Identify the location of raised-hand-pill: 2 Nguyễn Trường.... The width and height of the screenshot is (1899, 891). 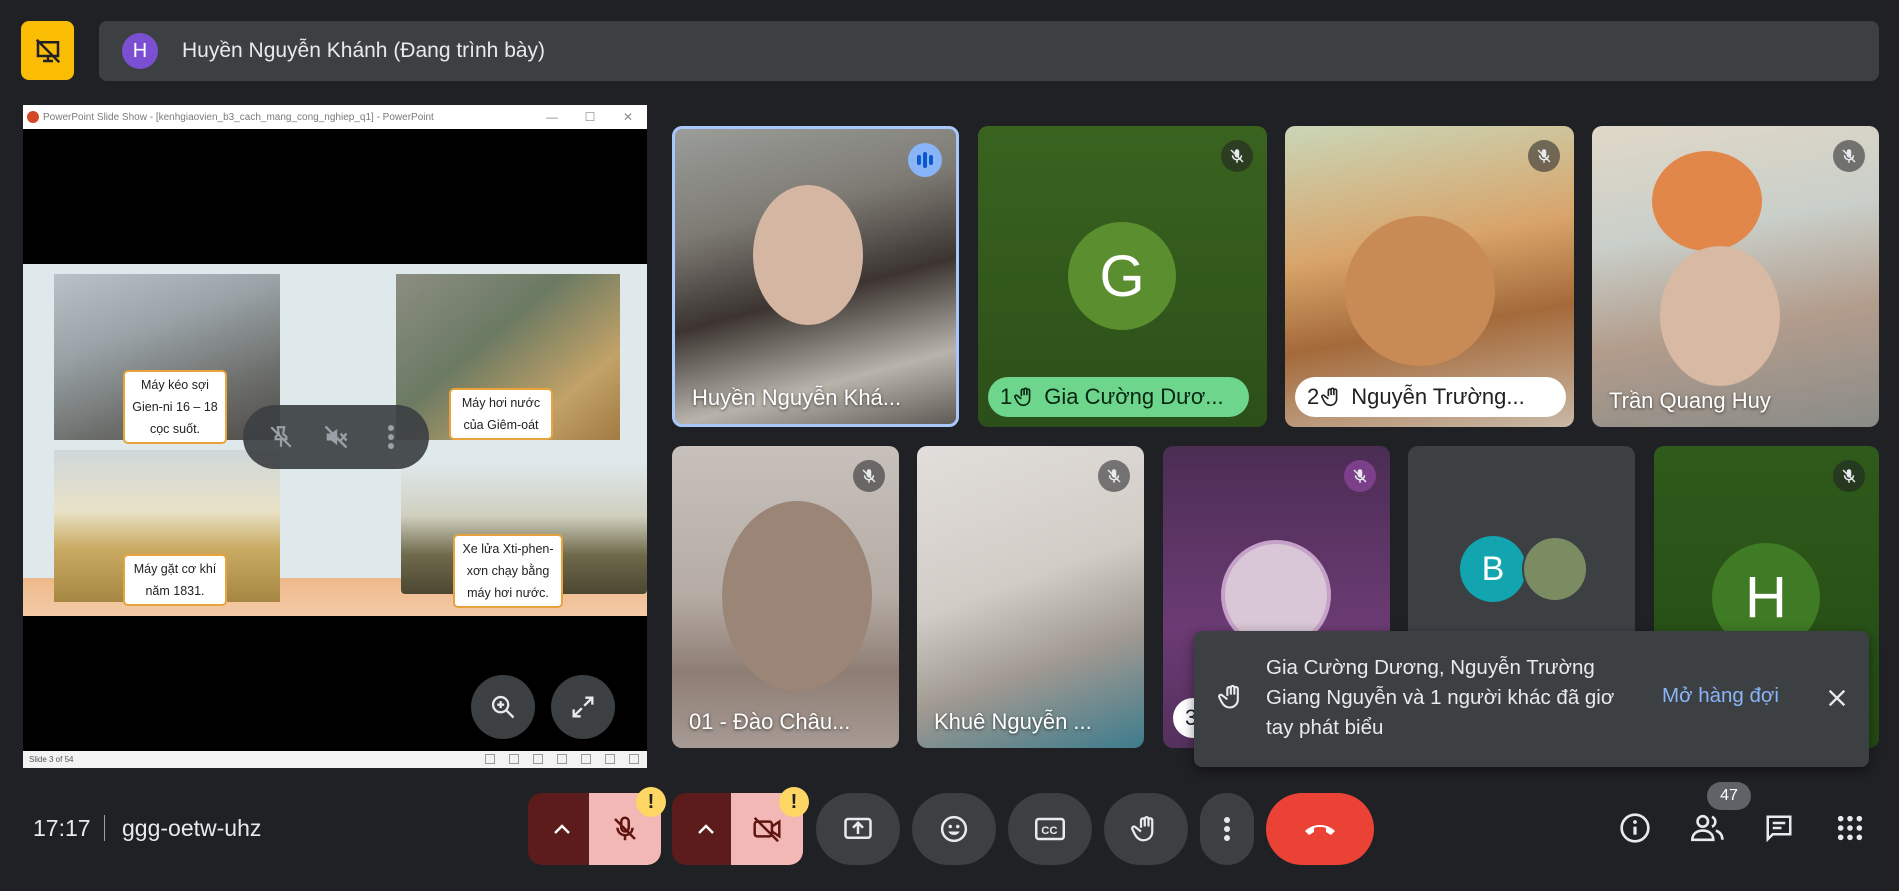
(1430, 397).